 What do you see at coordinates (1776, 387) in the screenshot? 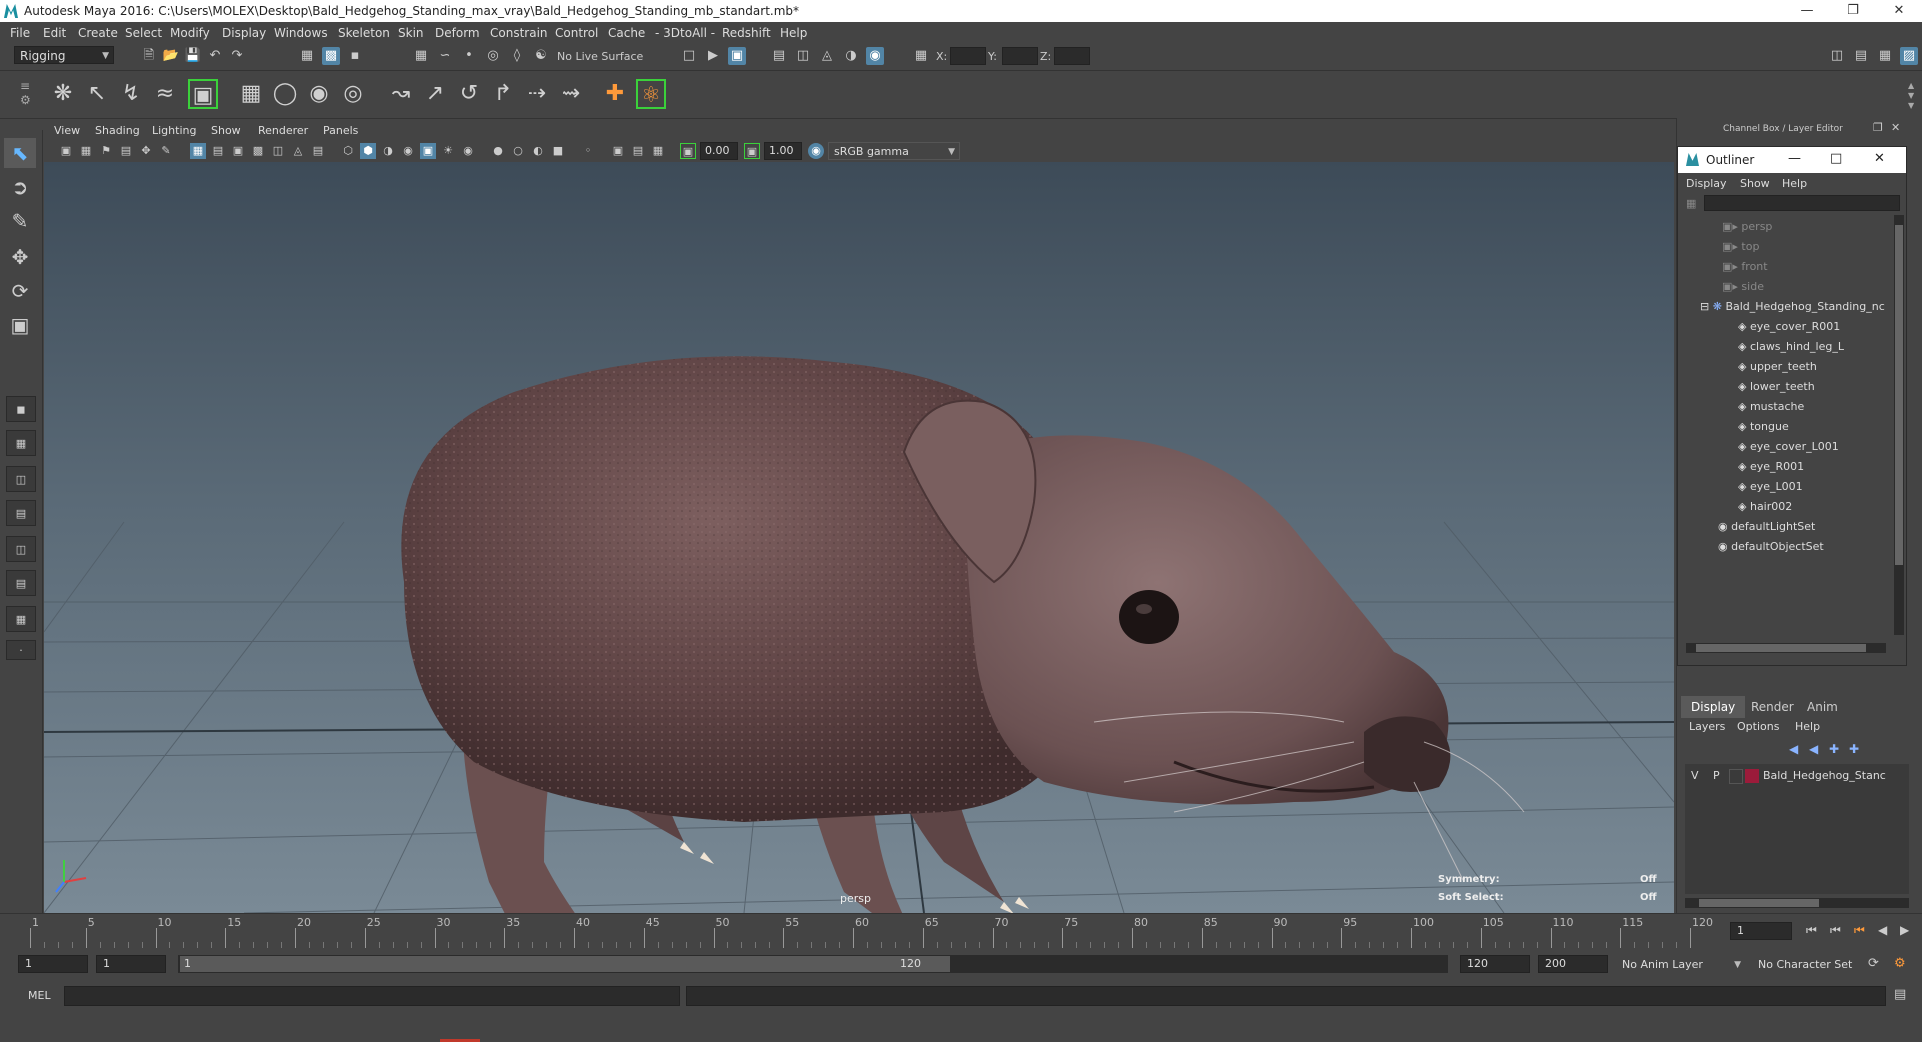
I see `outliner-item: ◈ lower_teeth` at bounding box center [1776, 387].